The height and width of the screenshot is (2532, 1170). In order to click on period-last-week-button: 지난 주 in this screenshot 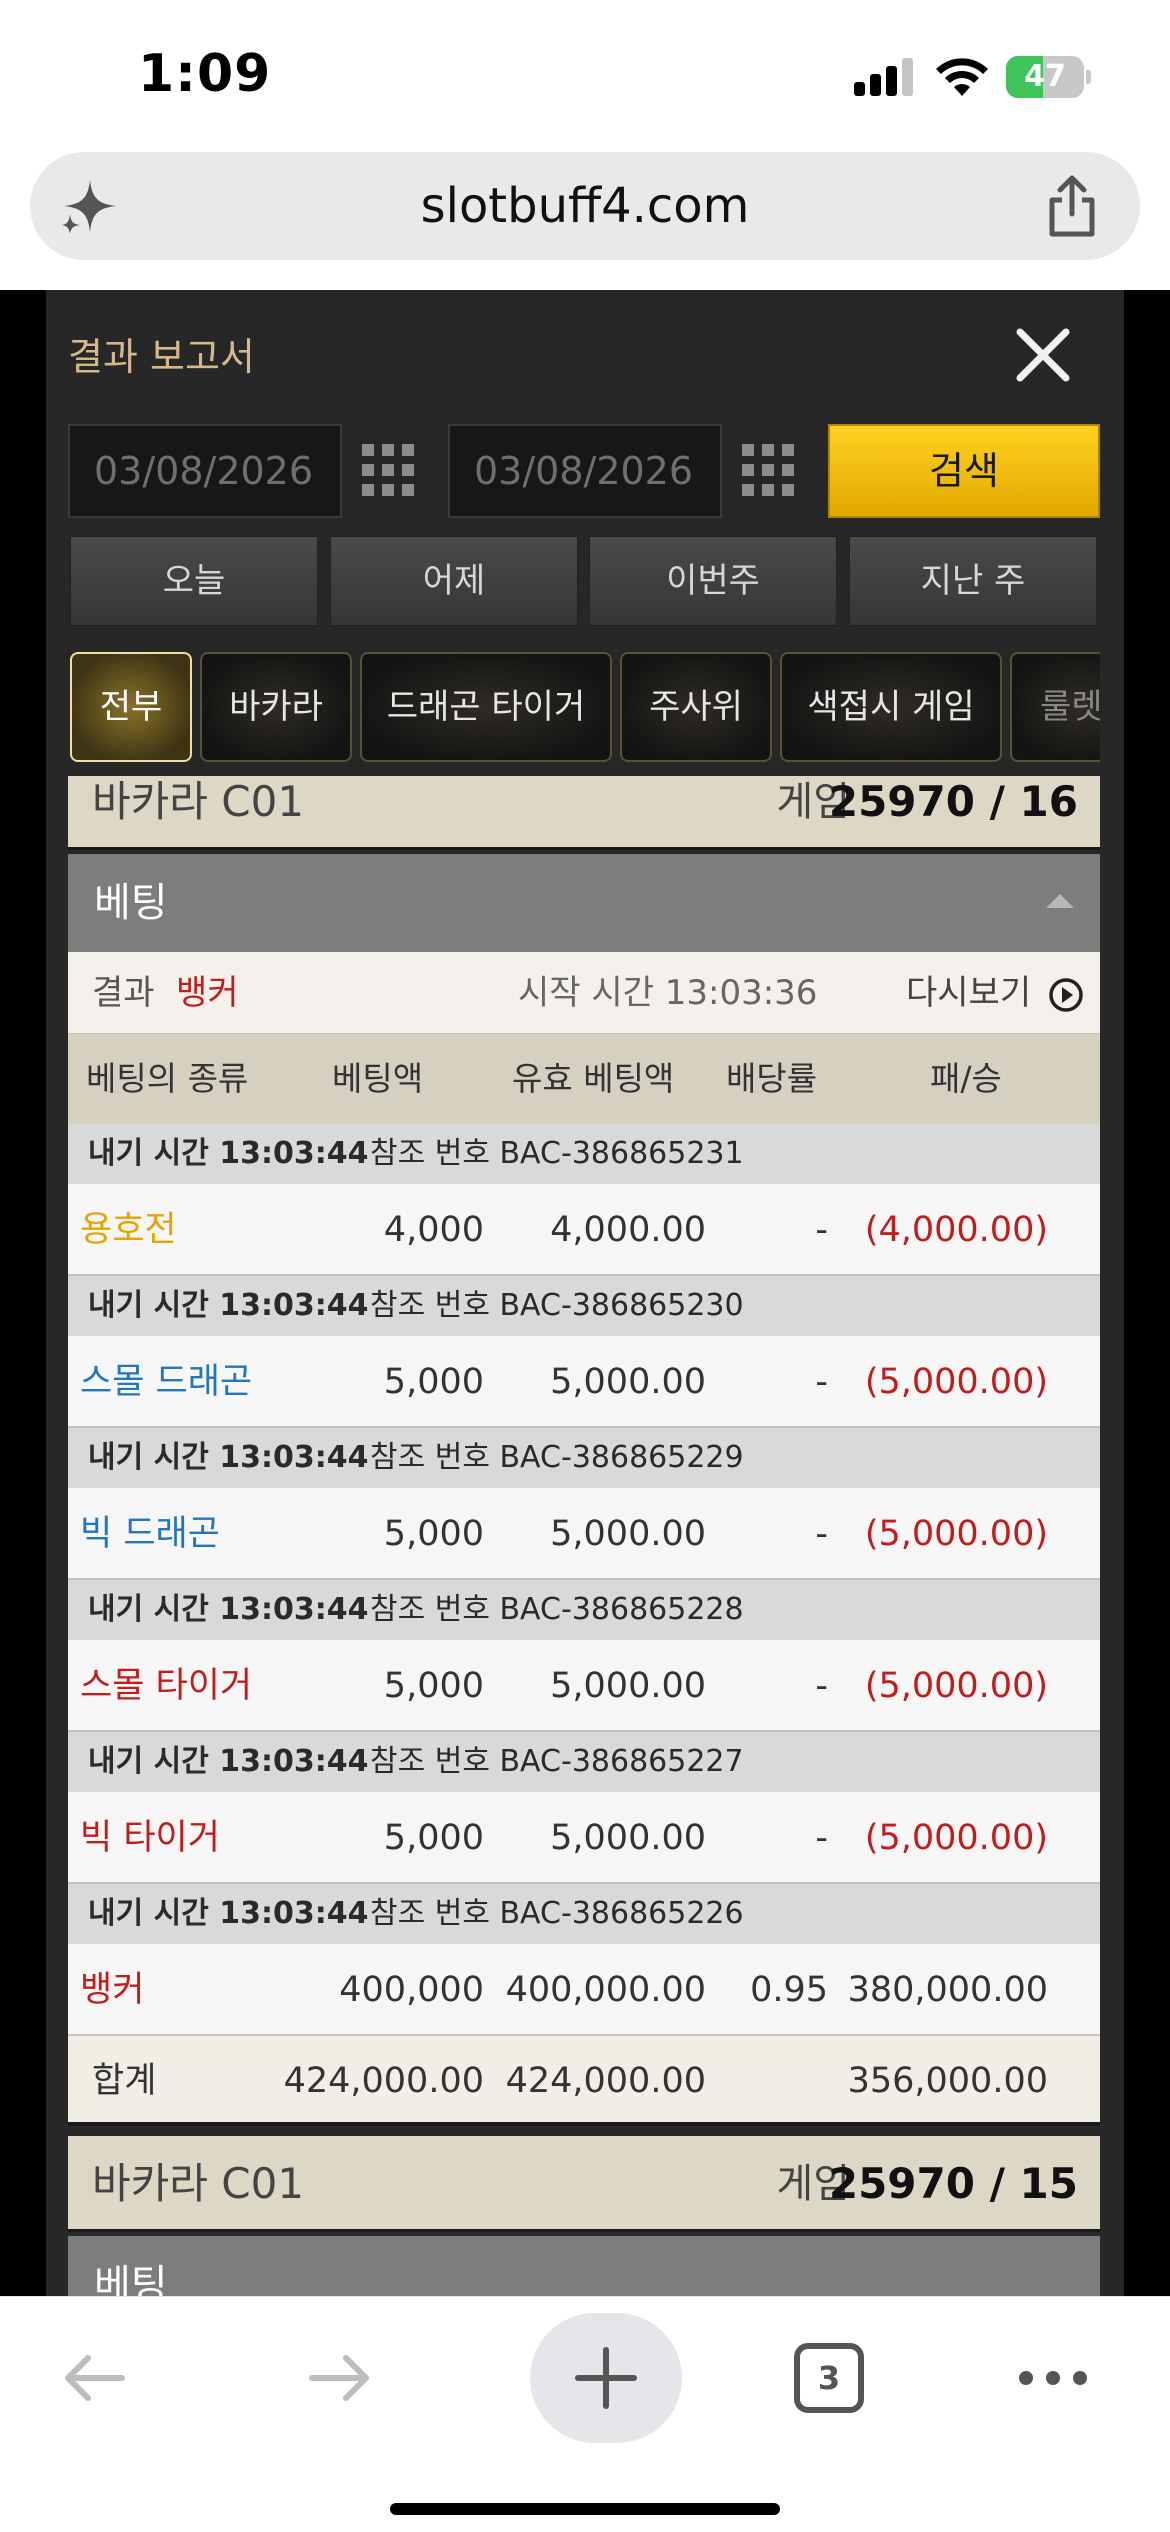, I will do `click(973, 581)`.